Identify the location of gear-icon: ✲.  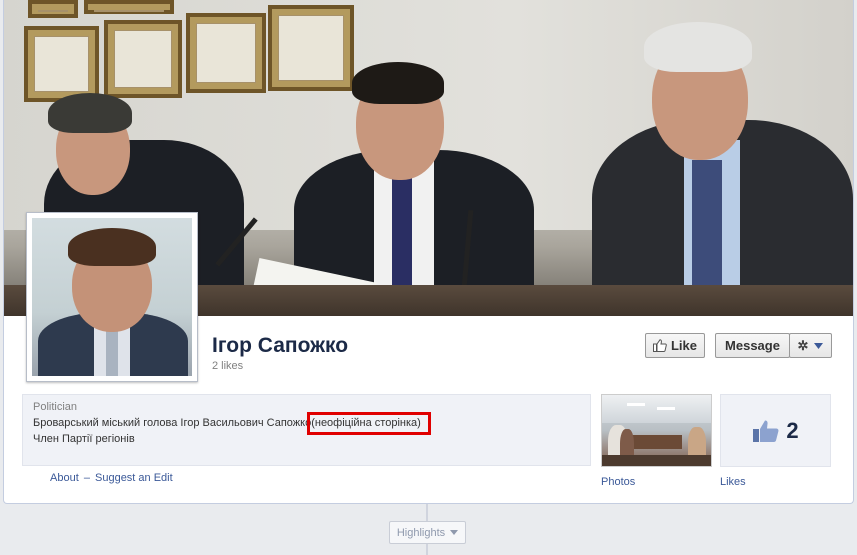
(803, 345).